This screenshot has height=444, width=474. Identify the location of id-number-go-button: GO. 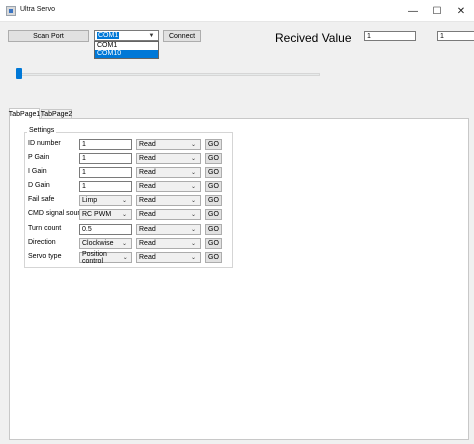
(213, 144).